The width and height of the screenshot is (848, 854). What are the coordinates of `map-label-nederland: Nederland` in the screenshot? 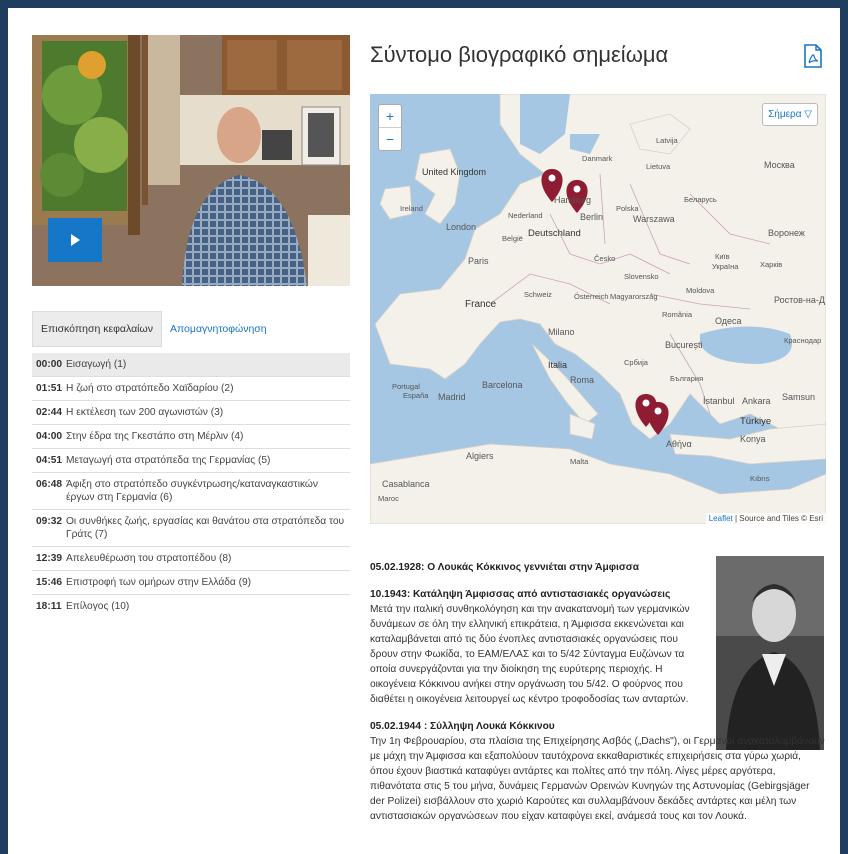 It's located at (525, 215).